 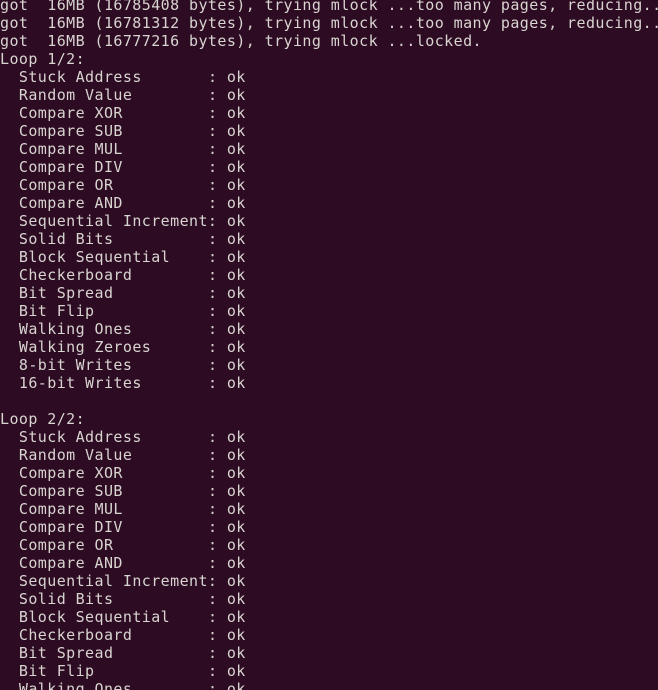 I want to click on test-name: Compare DIV, so click(x=70, y=167).